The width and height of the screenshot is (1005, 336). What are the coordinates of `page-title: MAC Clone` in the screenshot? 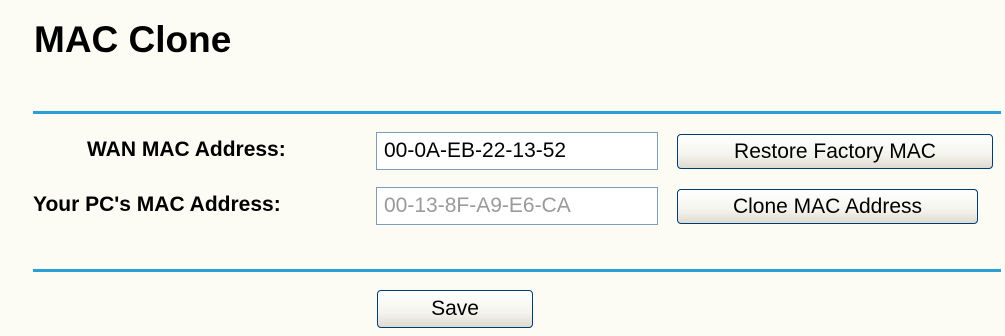 It's located at (133, 39).